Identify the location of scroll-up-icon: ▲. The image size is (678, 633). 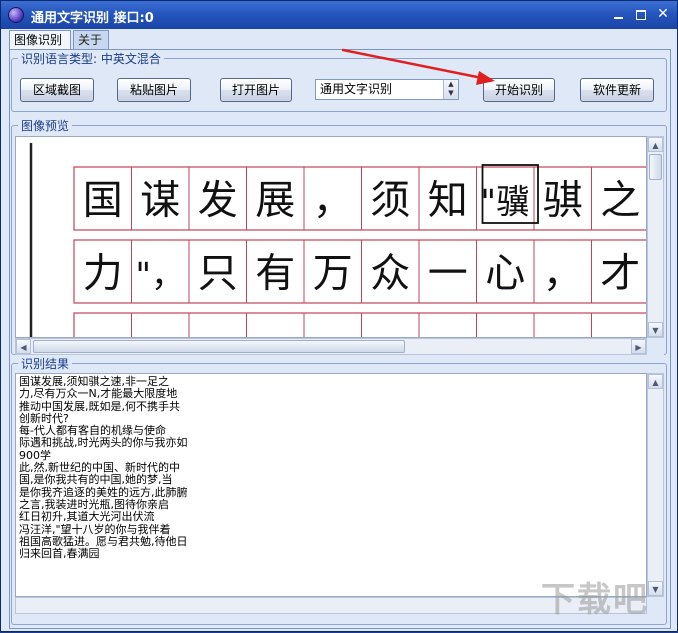
(655, 144).